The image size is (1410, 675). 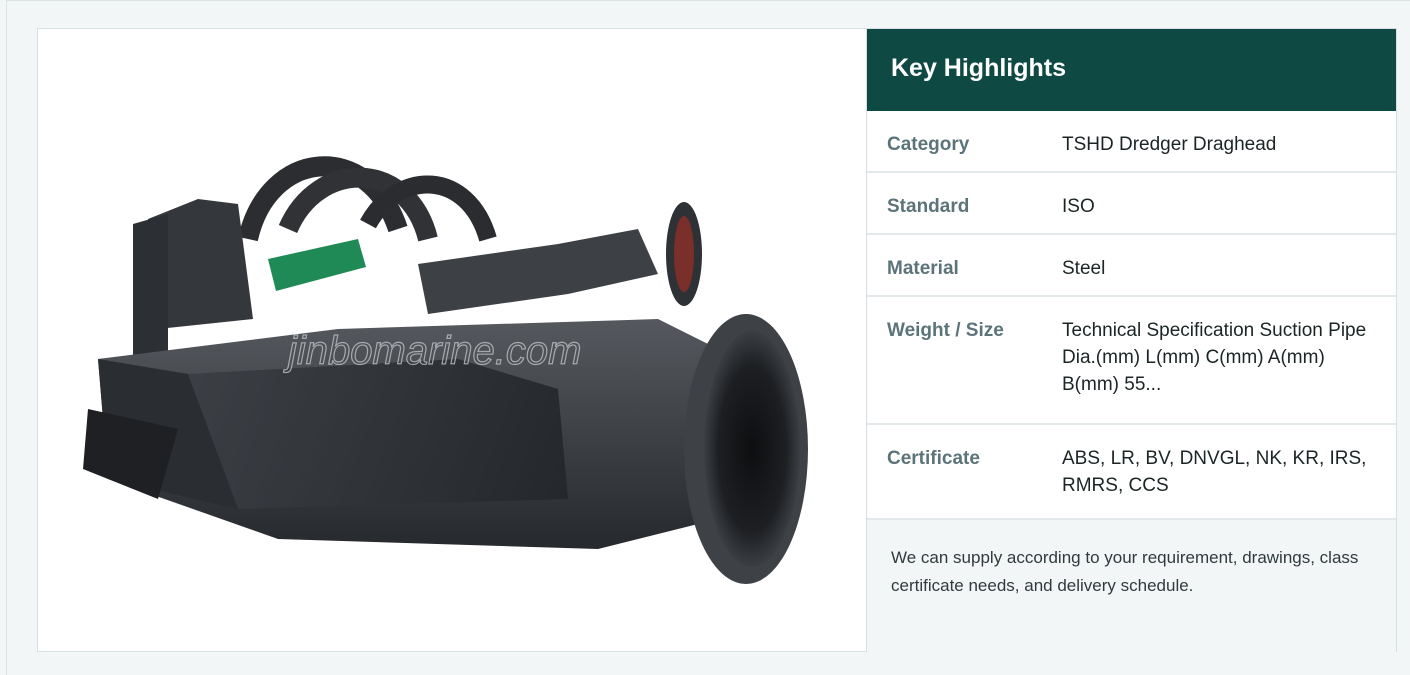 What do you see at coordinates (1131, 266) in the screenshot?
I see `spec-row-material: Material Steel` at bounding box center [1131, 266].